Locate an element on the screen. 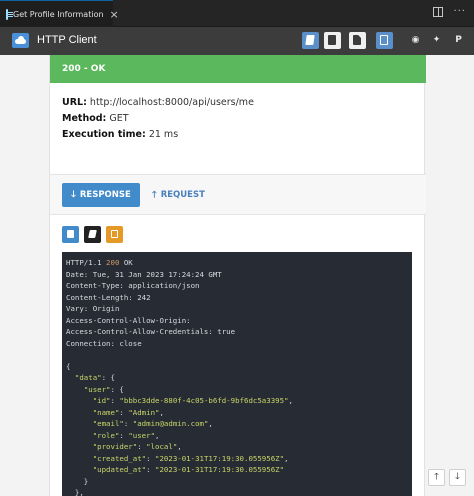  status-code: 200 is located at coordinates (113, 262).